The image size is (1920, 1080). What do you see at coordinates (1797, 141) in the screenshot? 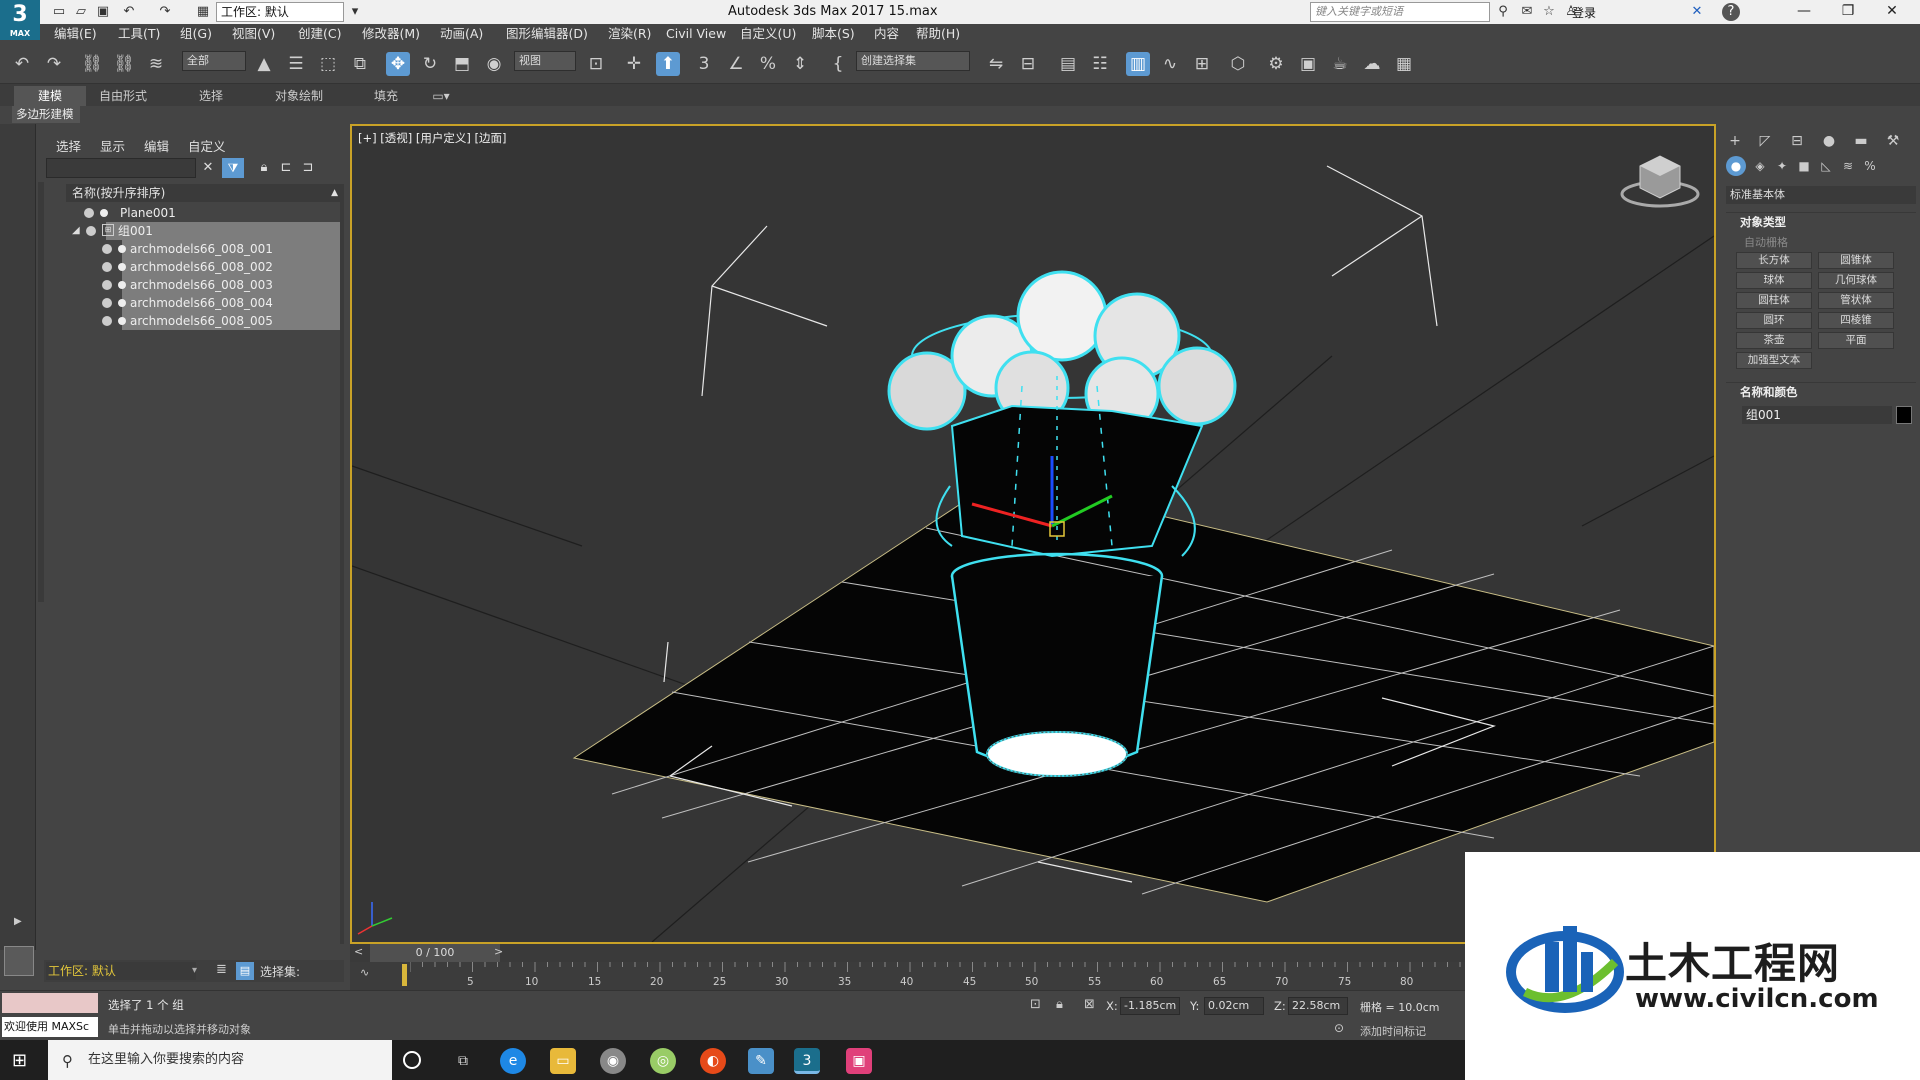
I see `hierarchy-tab-icon: ⊟` at bounding box center [1797, 141].